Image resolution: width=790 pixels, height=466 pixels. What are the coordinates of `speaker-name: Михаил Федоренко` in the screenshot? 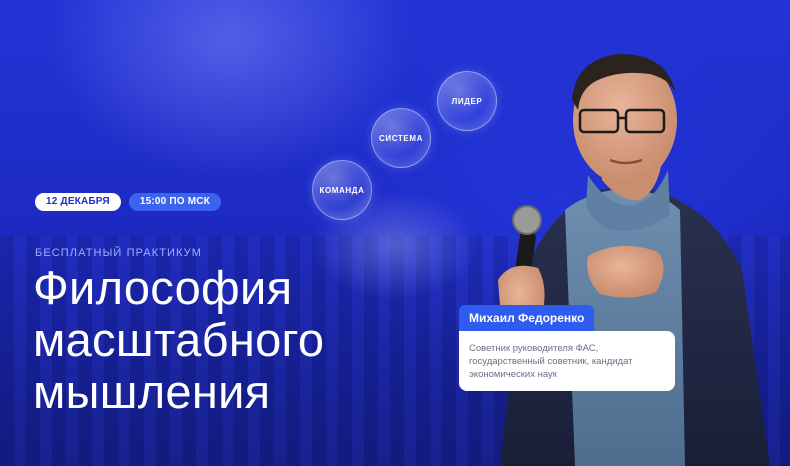 It's located at (527, 318).